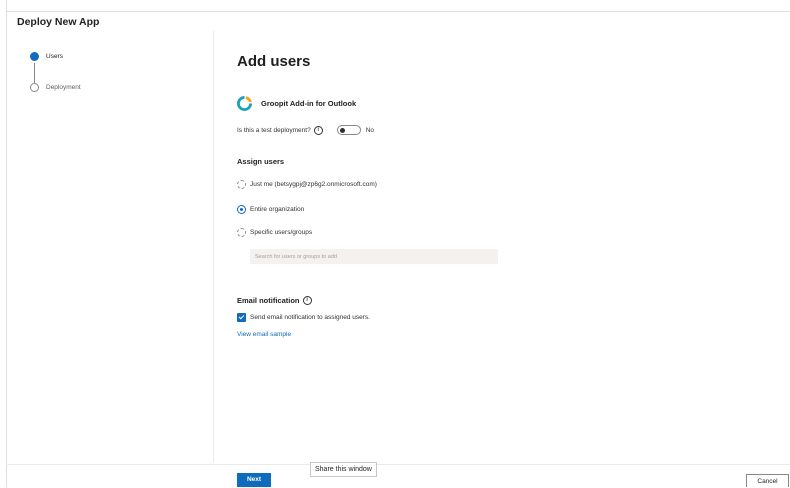 The width and height of the screenshot is (790, 488). I want to click on next-button: Next, so click(254, 480).